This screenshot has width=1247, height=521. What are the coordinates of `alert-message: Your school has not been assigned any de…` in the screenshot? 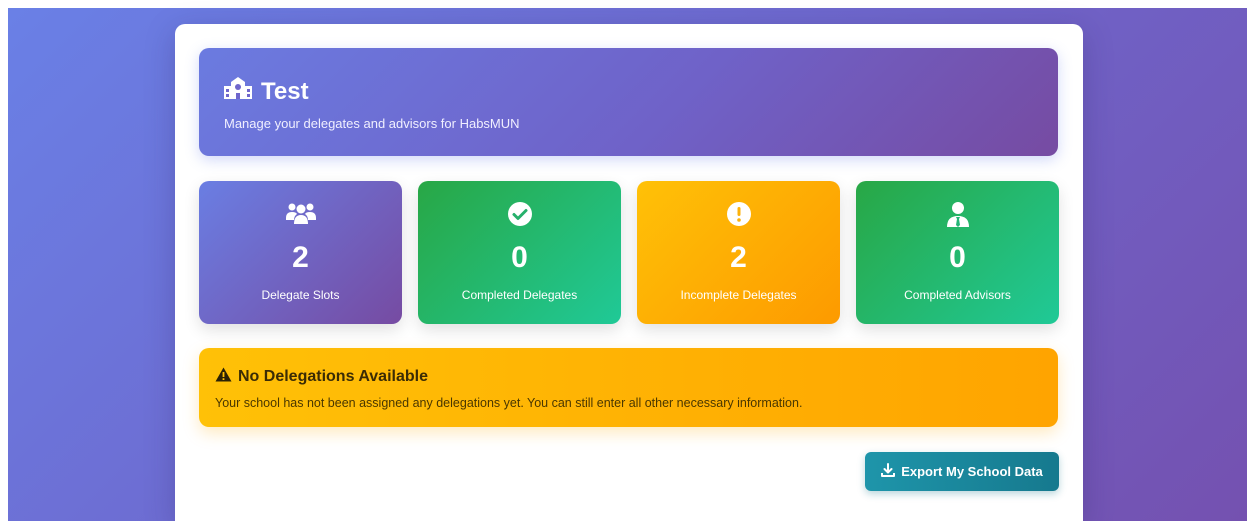 It's located at (509, 403).